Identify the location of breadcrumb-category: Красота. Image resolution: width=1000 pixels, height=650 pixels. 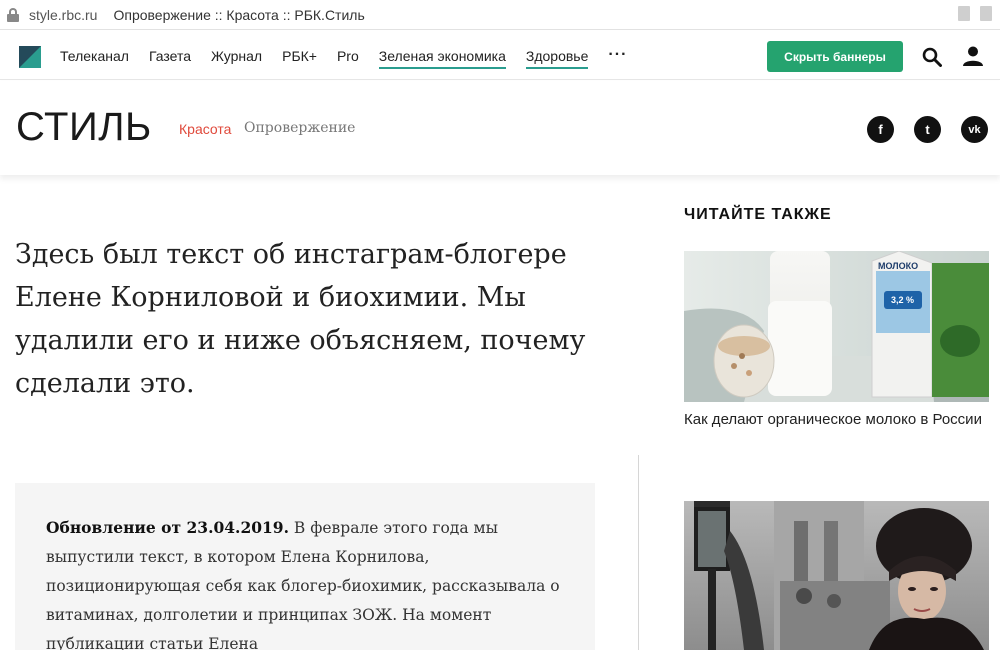
(205, 129).